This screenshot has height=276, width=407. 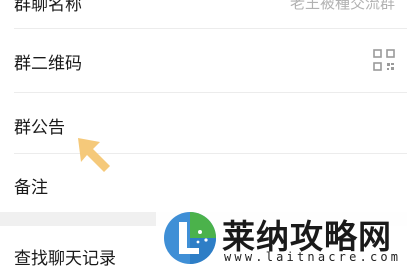 I want to click on site-logo-icon, so click(x=190, y=238).